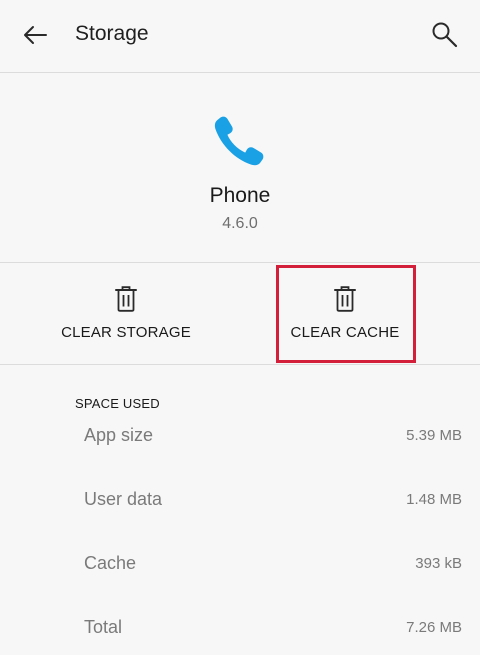 The width and height of the screenshot is (480, 655). I want to click on storage-row-app-size: App size 5.39 MB, so click(273, 435).